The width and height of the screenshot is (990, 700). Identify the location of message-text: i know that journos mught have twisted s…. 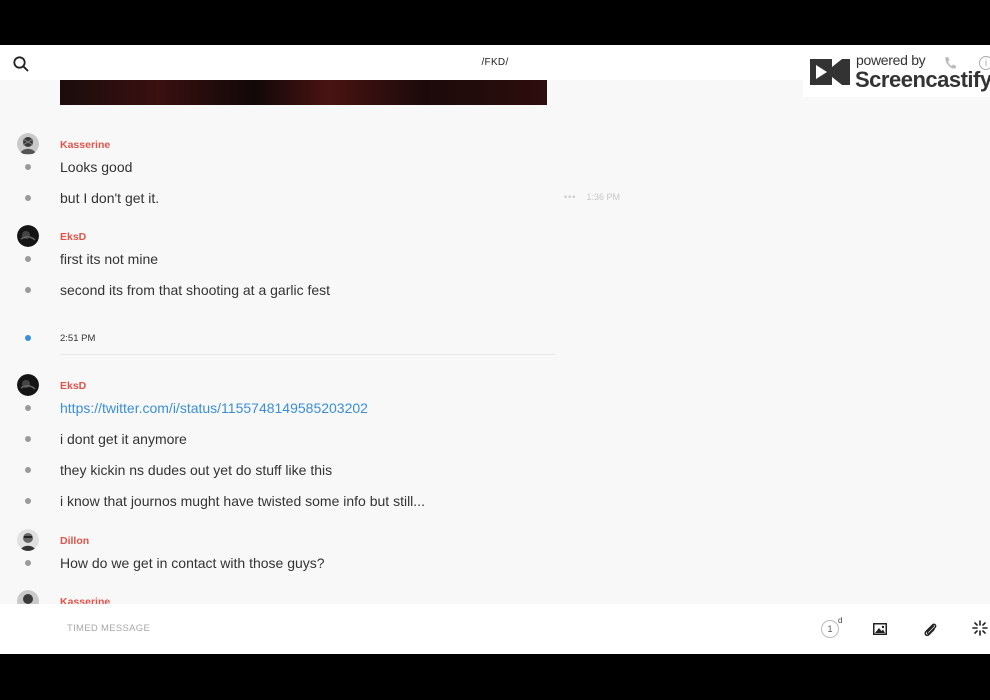
(242, 501).